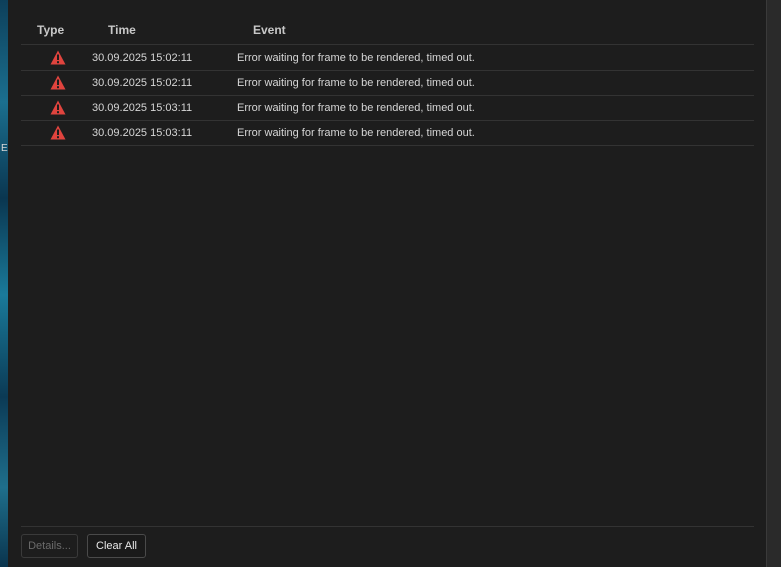  I want to click on clear-all-button: Clear All, so click(116, 546).